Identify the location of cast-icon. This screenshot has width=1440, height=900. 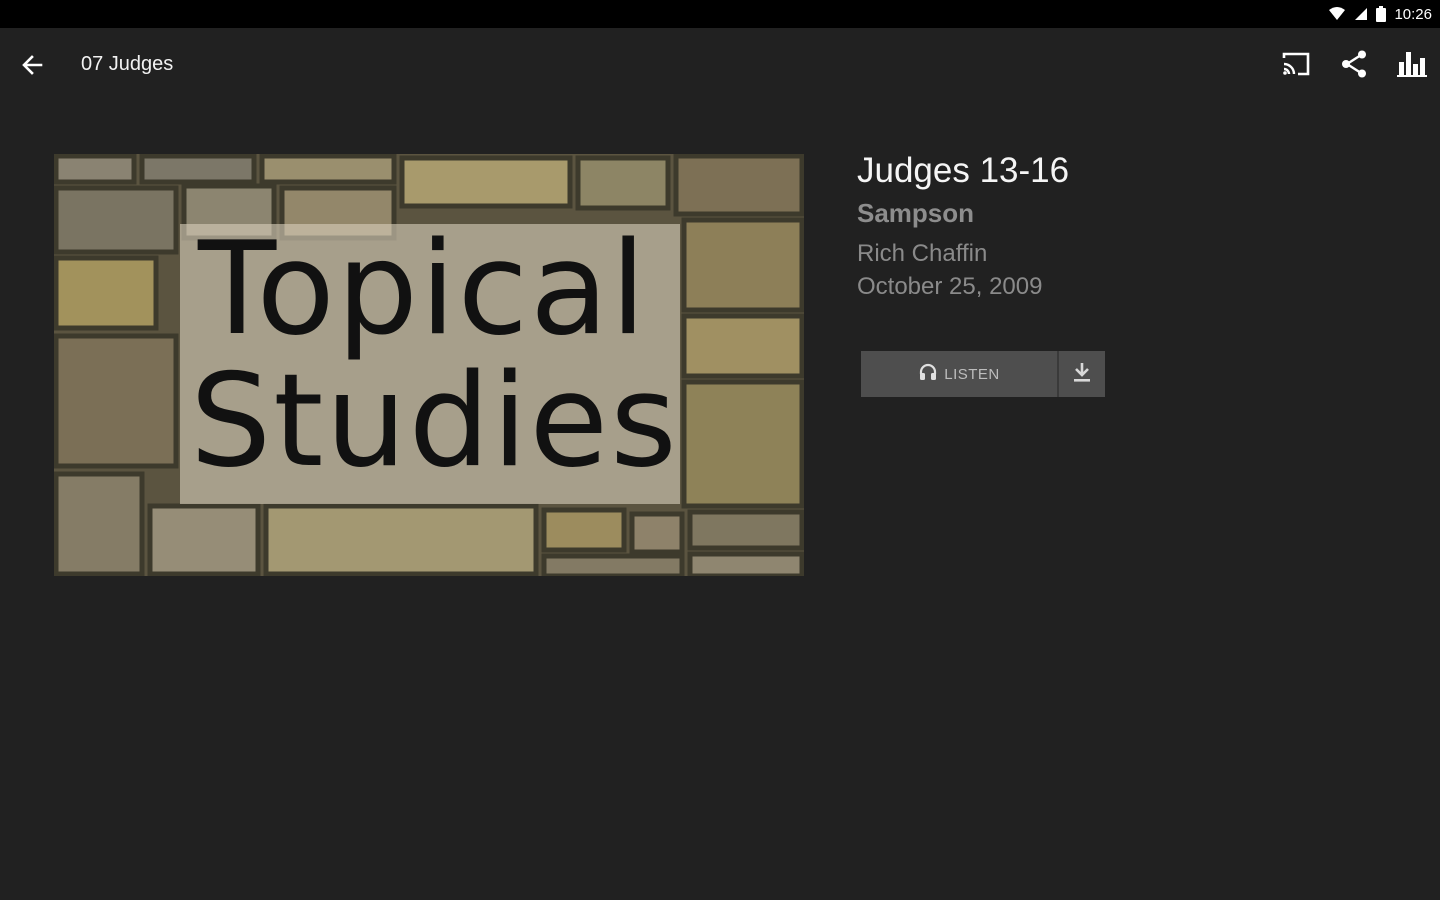
(1296, 66).